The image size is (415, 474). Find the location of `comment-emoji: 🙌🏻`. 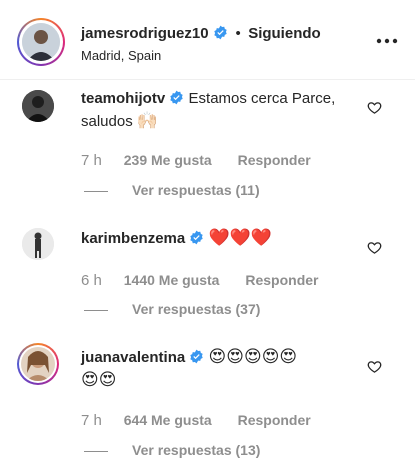

comment-emoji: 🙌🏻 is located at coordinates (147, 120).